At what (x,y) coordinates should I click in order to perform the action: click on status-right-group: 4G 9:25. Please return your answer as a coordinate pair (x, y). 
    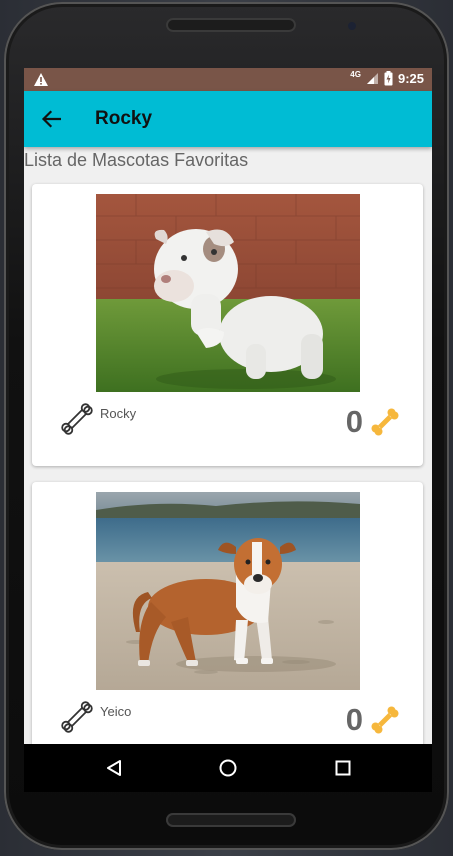
    Looking at the image, I should click on (387, 78).